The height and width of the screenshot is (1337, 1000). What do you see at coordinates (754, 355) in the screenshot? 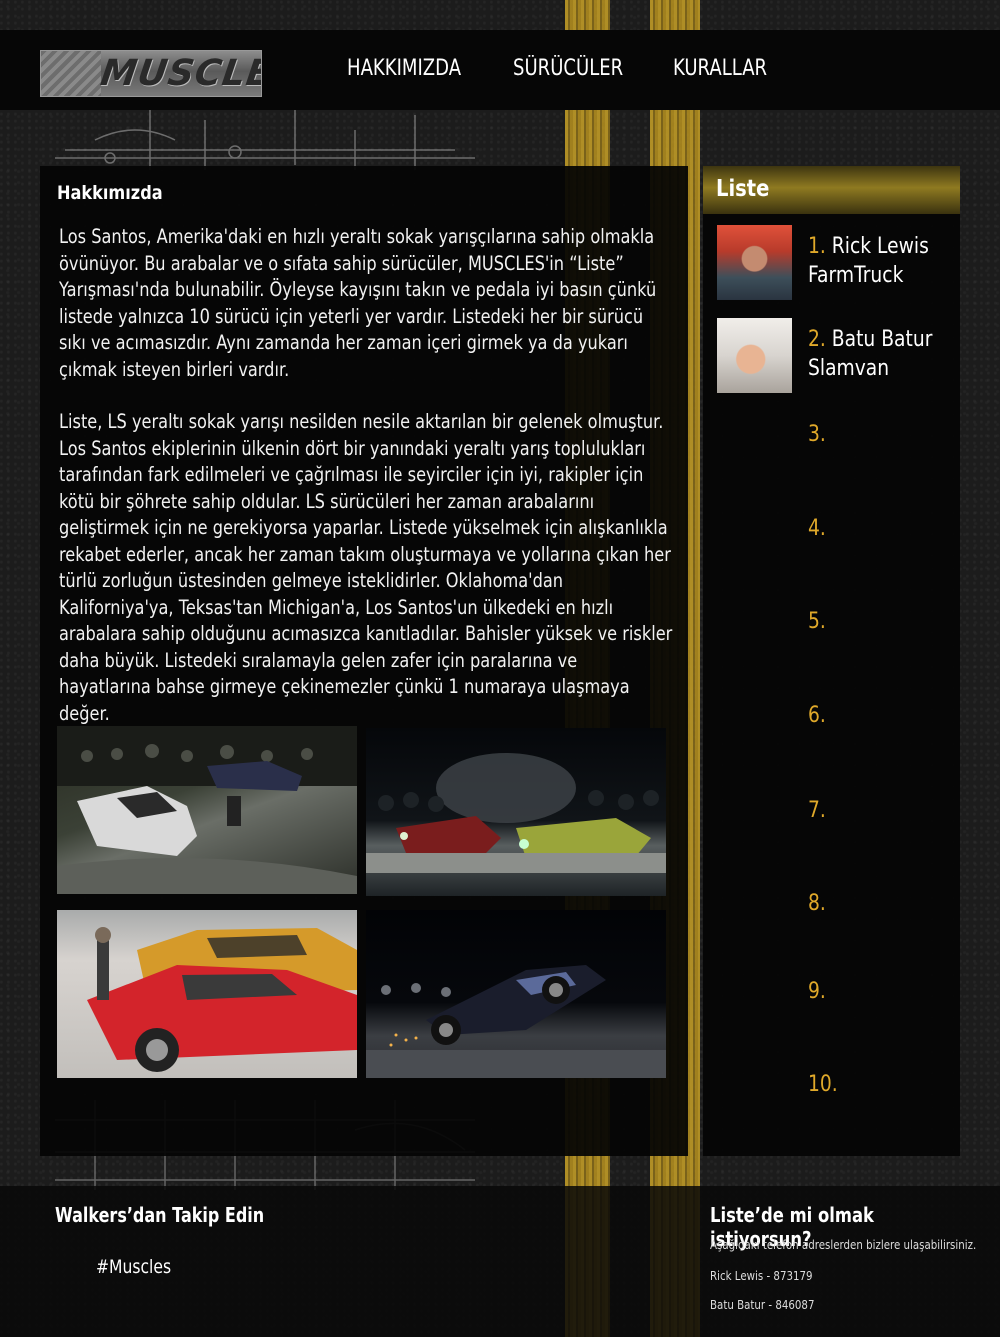
I see `driver-avatar-batu-batur` at bounding box center [754, 355].